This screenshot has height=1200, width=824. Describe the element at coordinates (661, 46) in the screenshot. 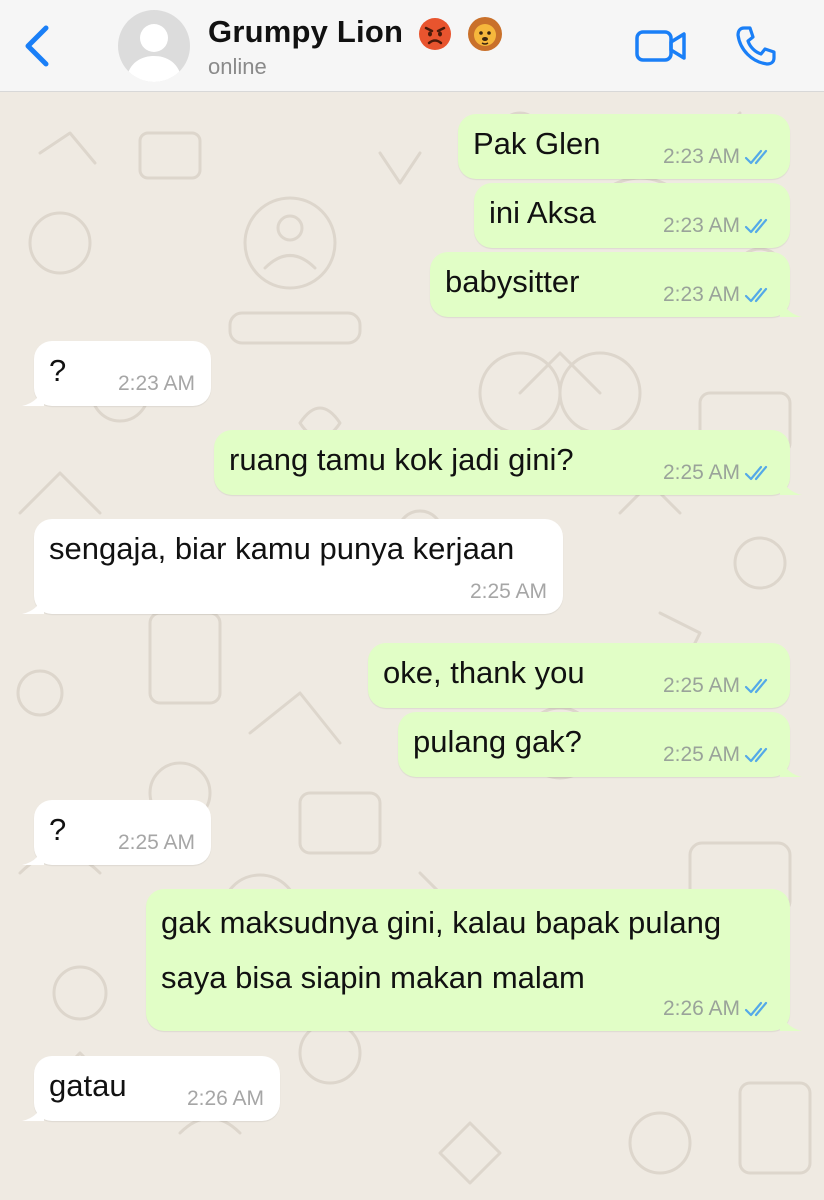

I see `video-call-icon` at that location.